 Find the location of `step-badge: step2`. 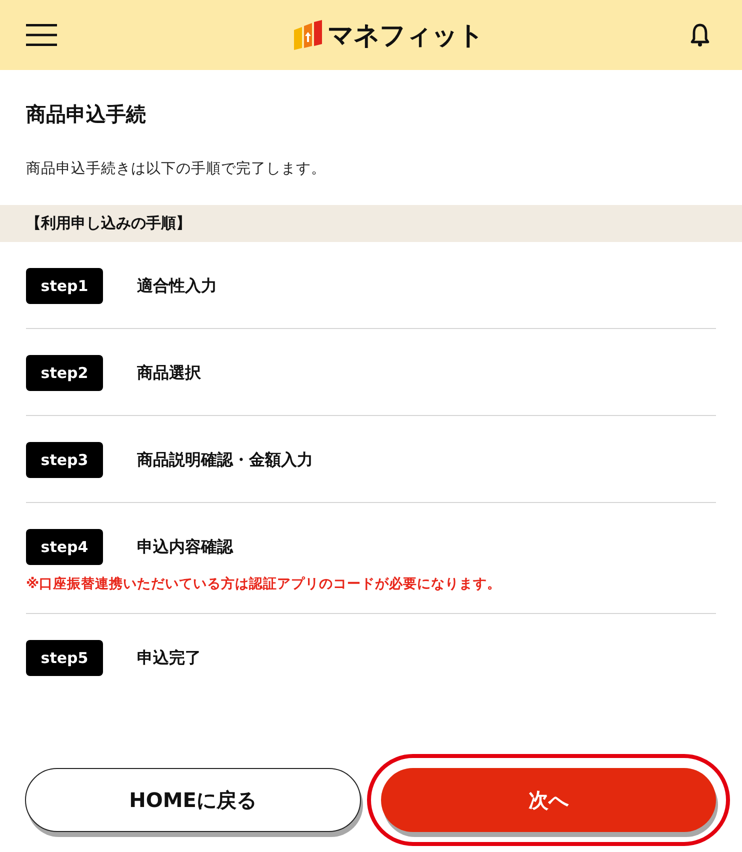

step-badge: step2 is located at coordinates (64, 373).